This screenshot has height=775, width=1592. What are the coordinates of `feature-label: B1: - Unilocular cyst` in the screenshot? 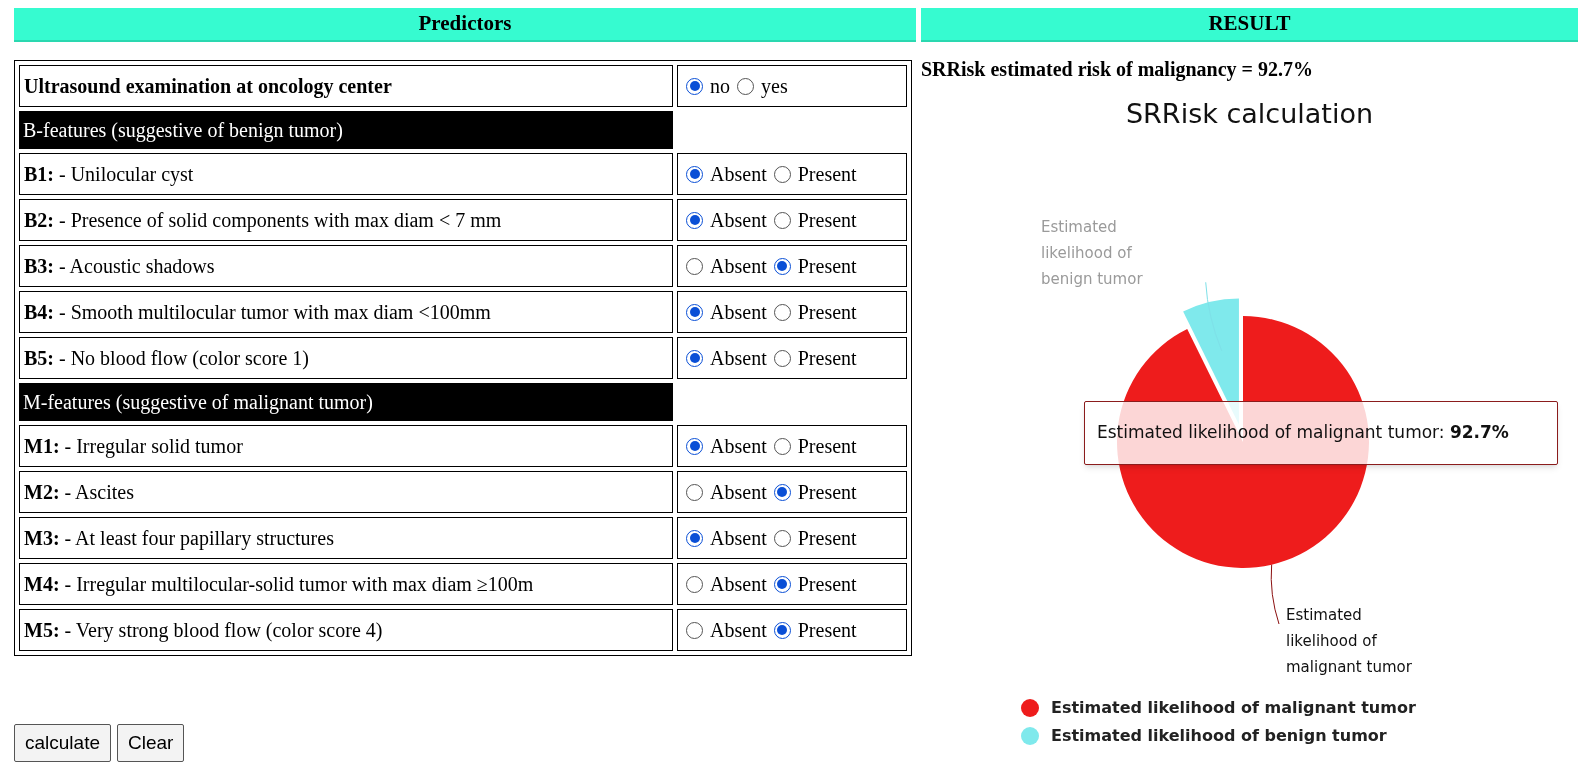 It's located at (109, 174).